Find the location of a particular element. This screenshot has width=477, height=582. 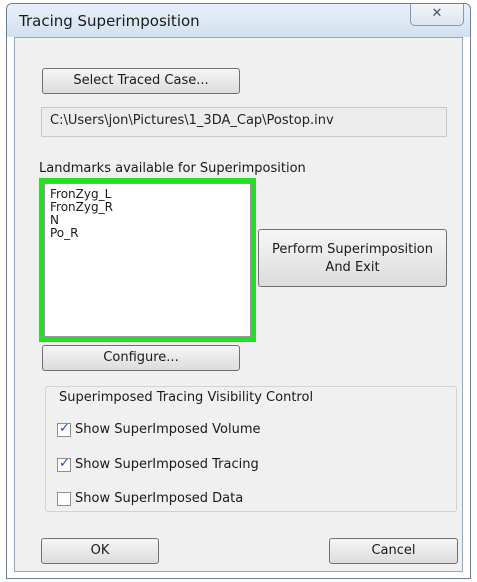

window-title: Tracing Superimposition is located at coordinates (109, 21).